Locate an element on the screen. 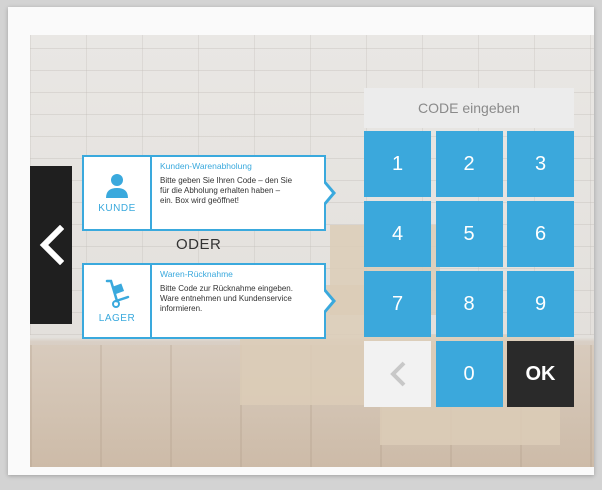  card-lager-icon-label: LAGER is located at coordinates (117, 318).